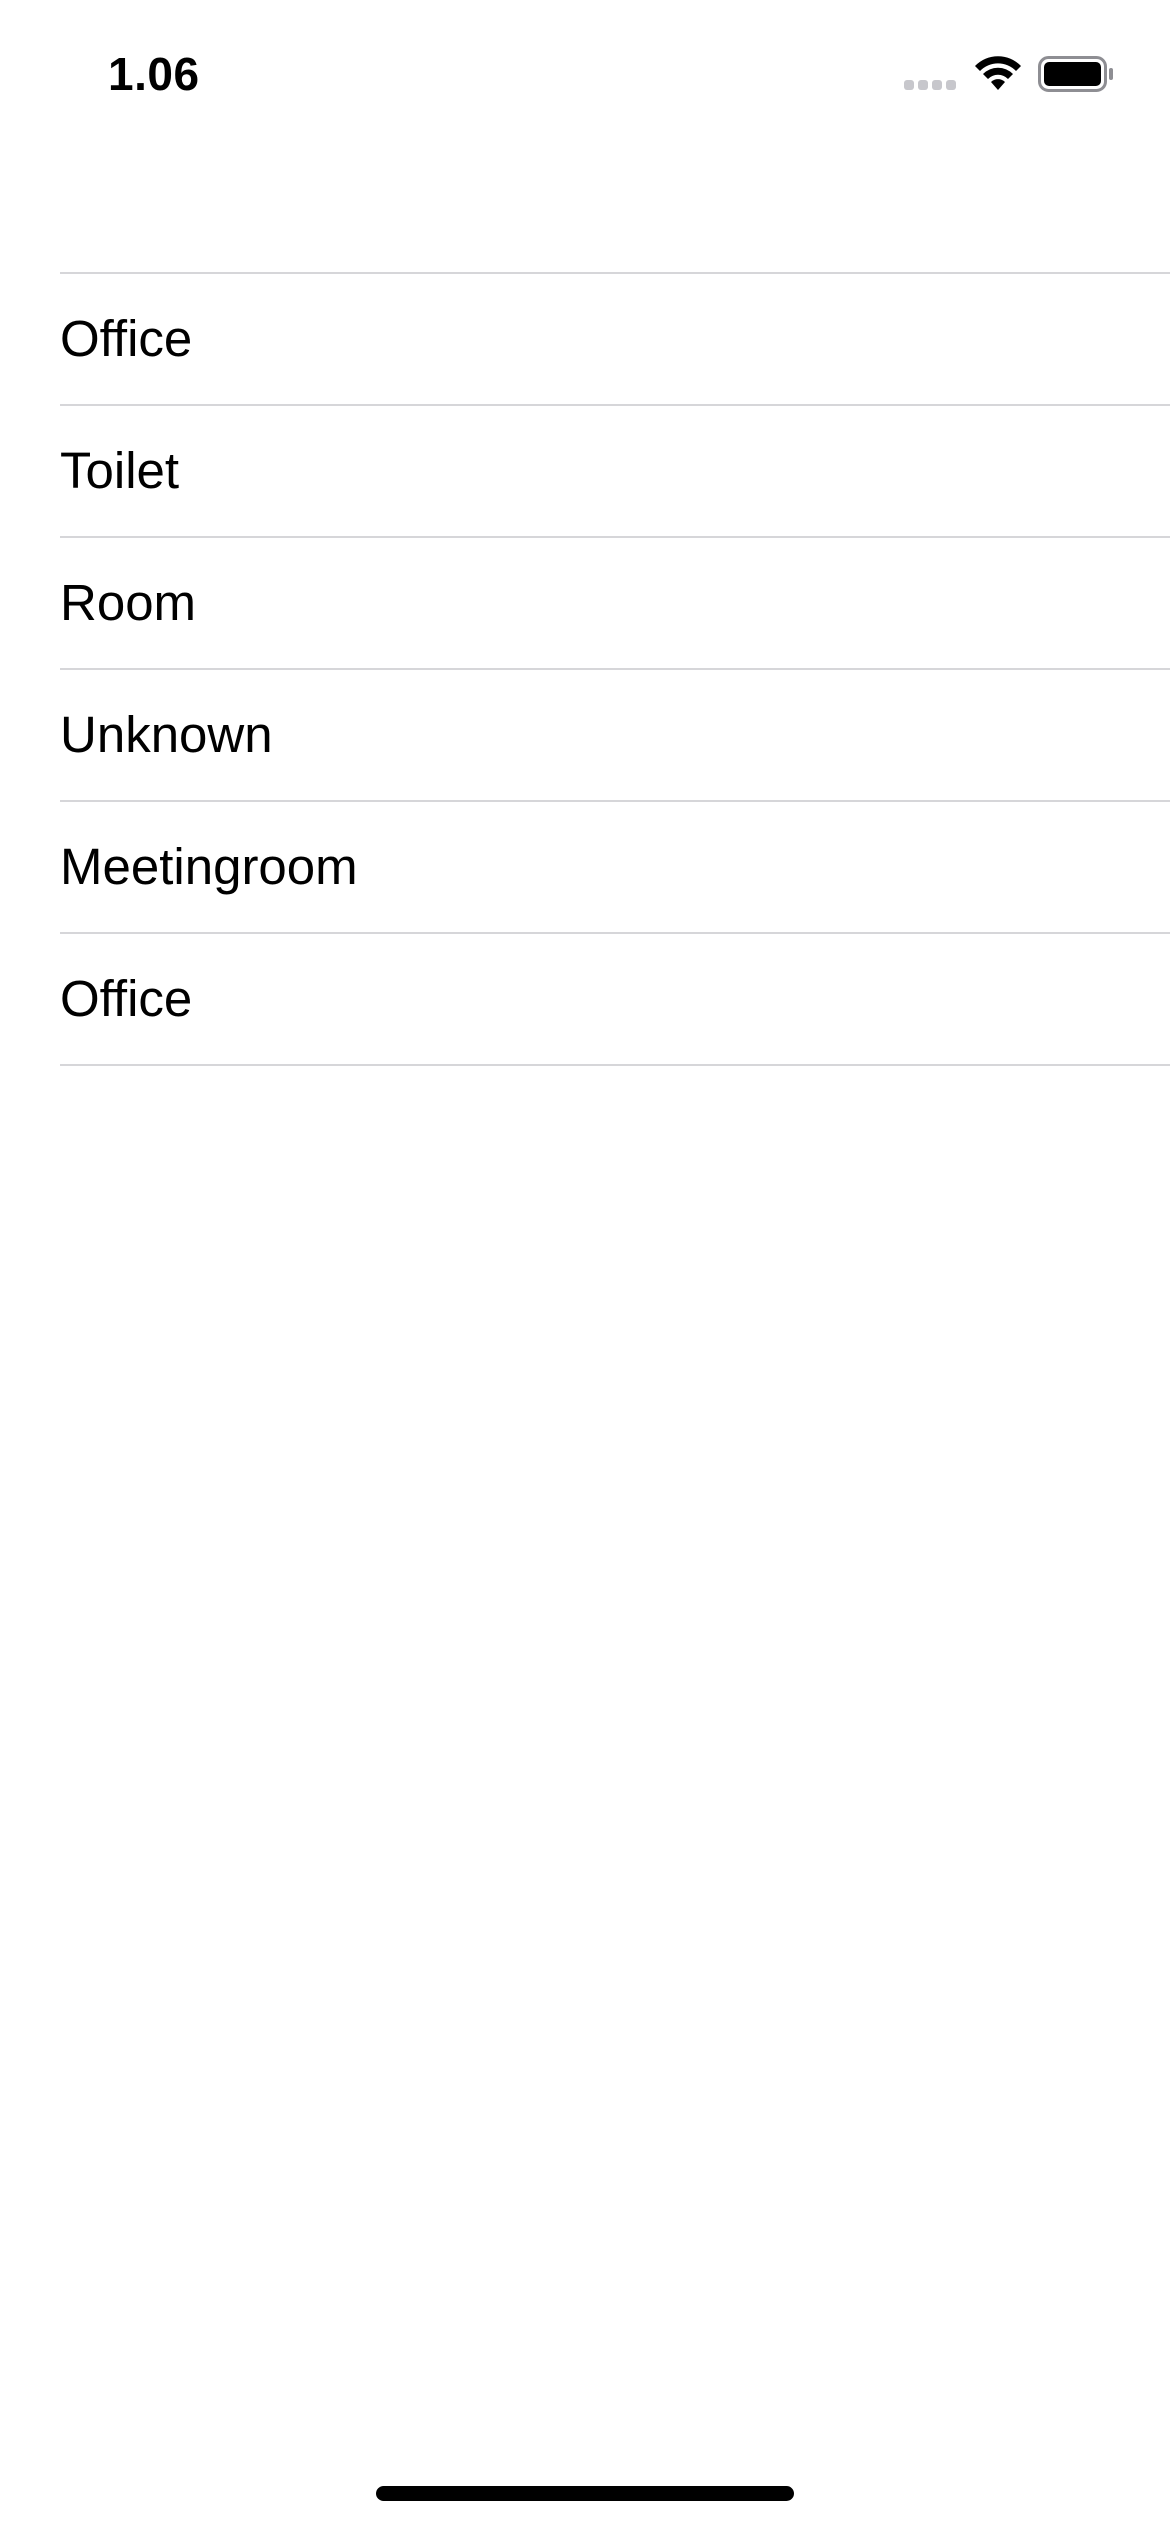 Image resolution: width=1170 pixels, height=2532 pixels. Describe the element at coordinates (120, 470) in the screenshot. I see `list-item-label: Toilet` at that location.